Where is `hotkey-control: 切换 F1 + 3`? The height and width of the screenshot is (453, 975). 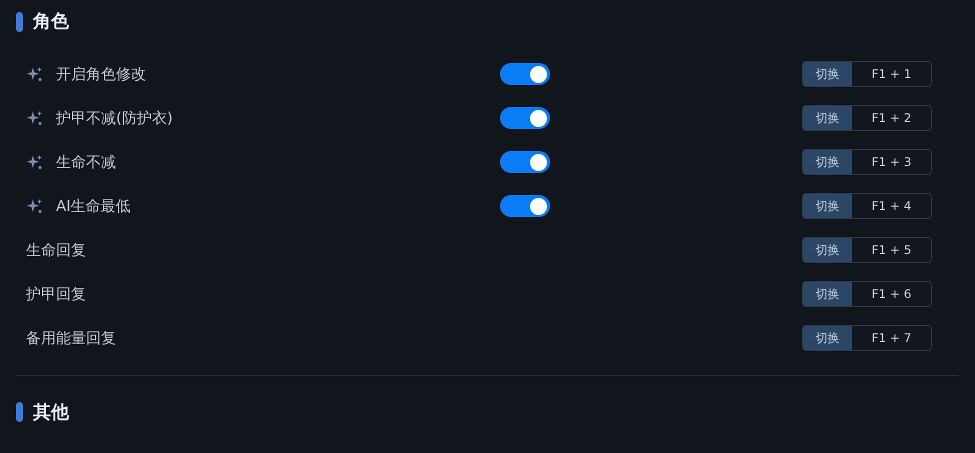
hotkey-control: 切换 F1 + 3 is located at coordinates (867, 162).